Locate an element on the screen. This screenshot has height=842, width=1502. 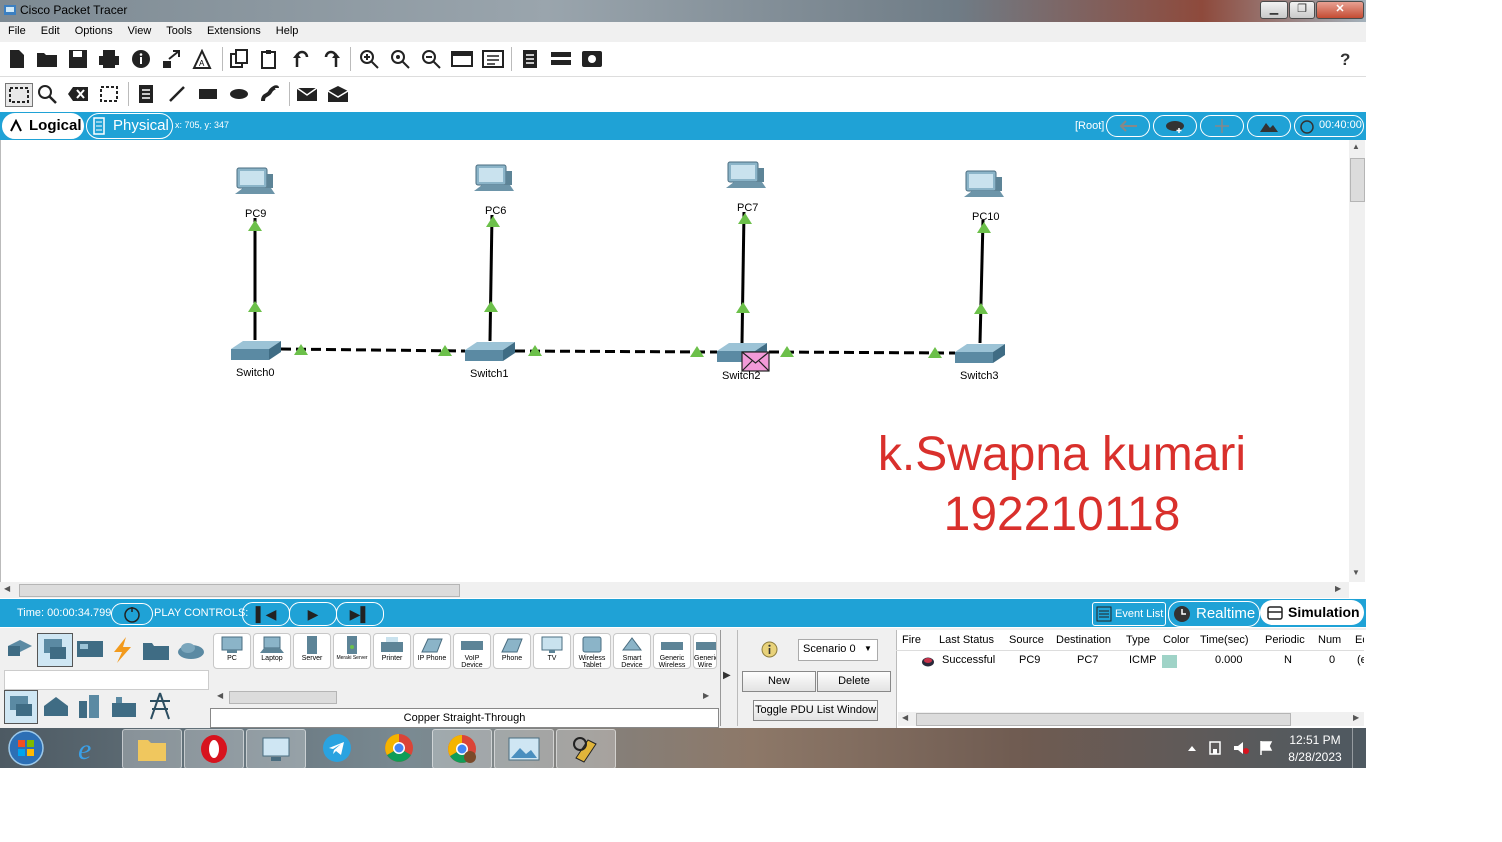
menu-options: Options is located at coordinates (93, 29).